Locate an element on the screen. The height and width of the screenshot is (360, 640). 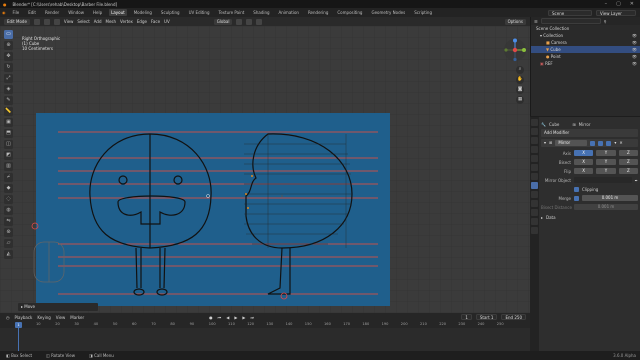
proportional-edit-icon is located at coordinates (259, 21).